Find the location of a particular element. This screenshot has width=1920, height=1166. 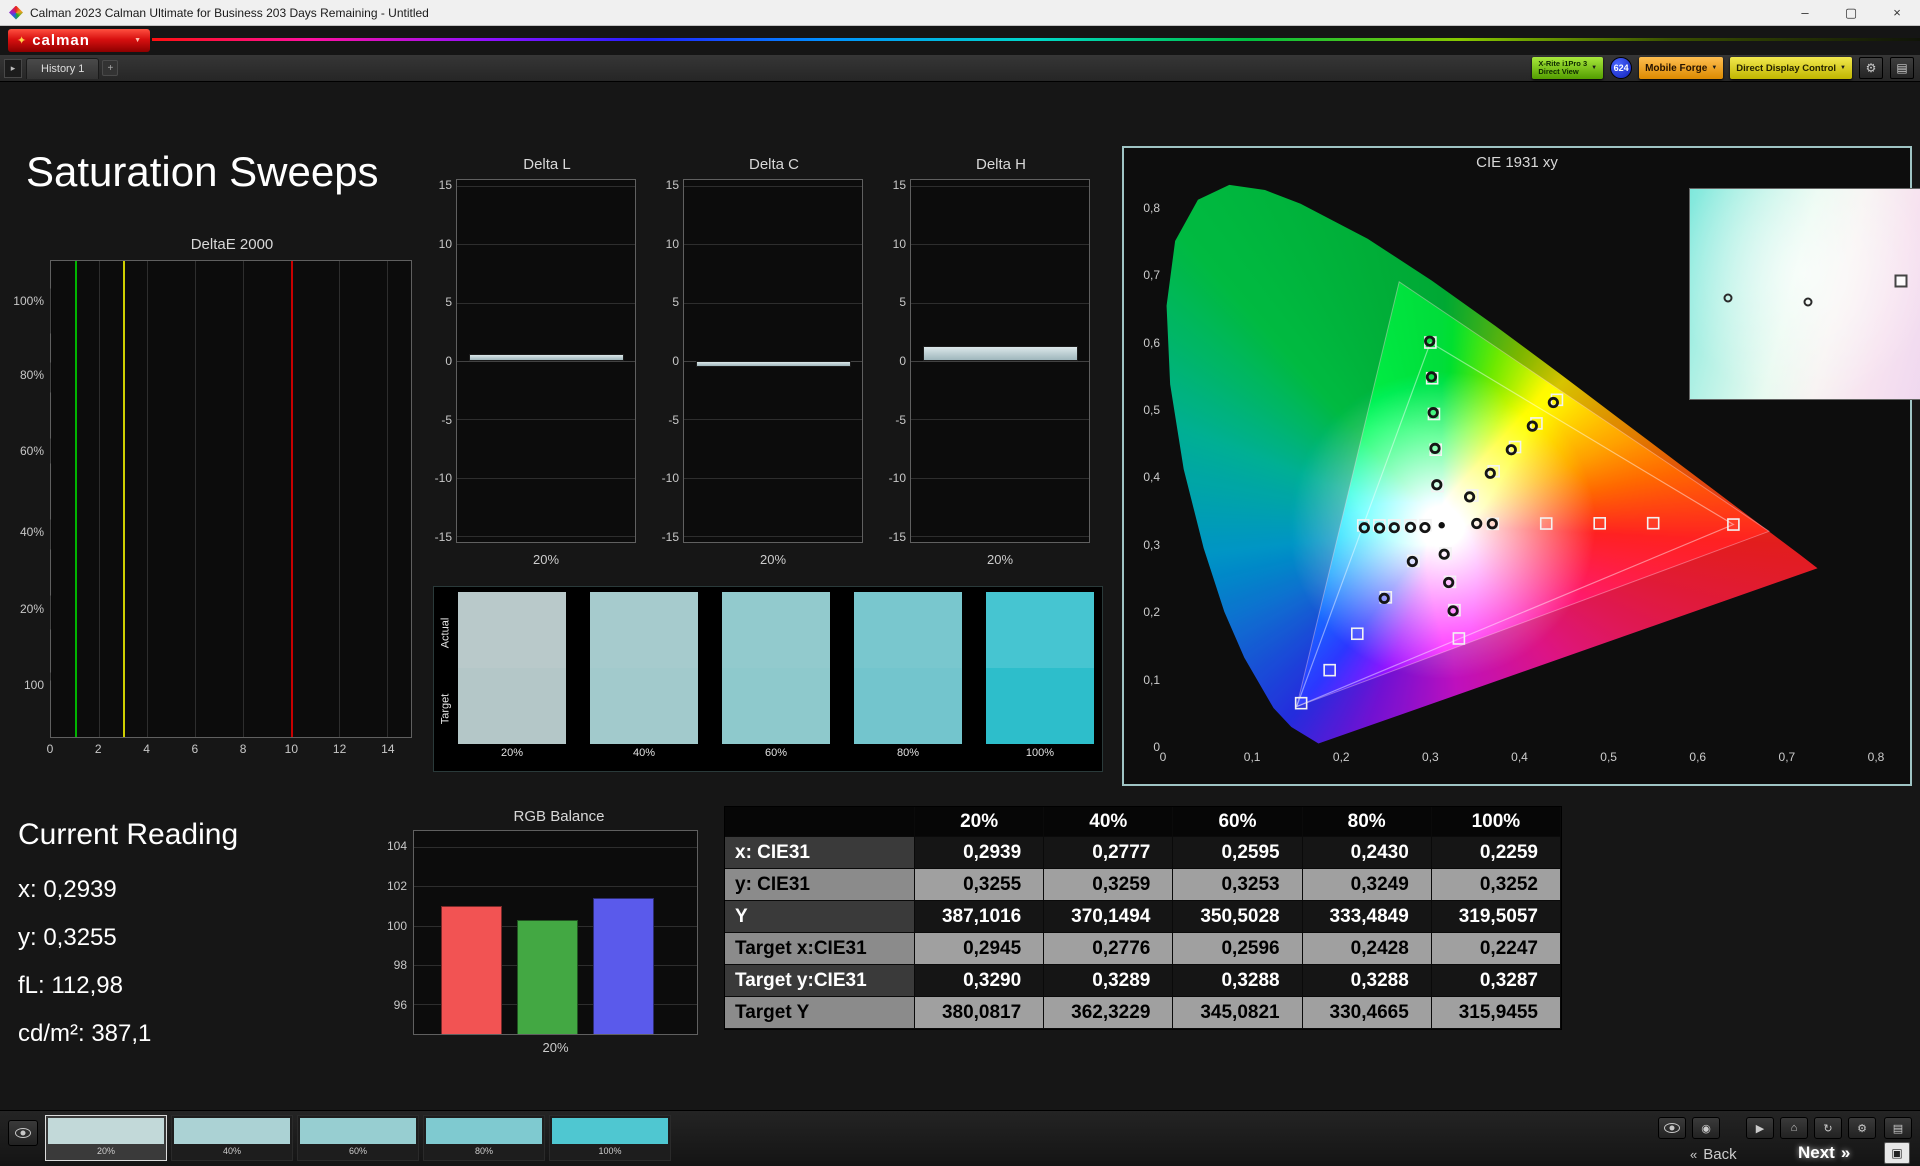

maximize-button: ▢ is located at coordinates (1851, 12).